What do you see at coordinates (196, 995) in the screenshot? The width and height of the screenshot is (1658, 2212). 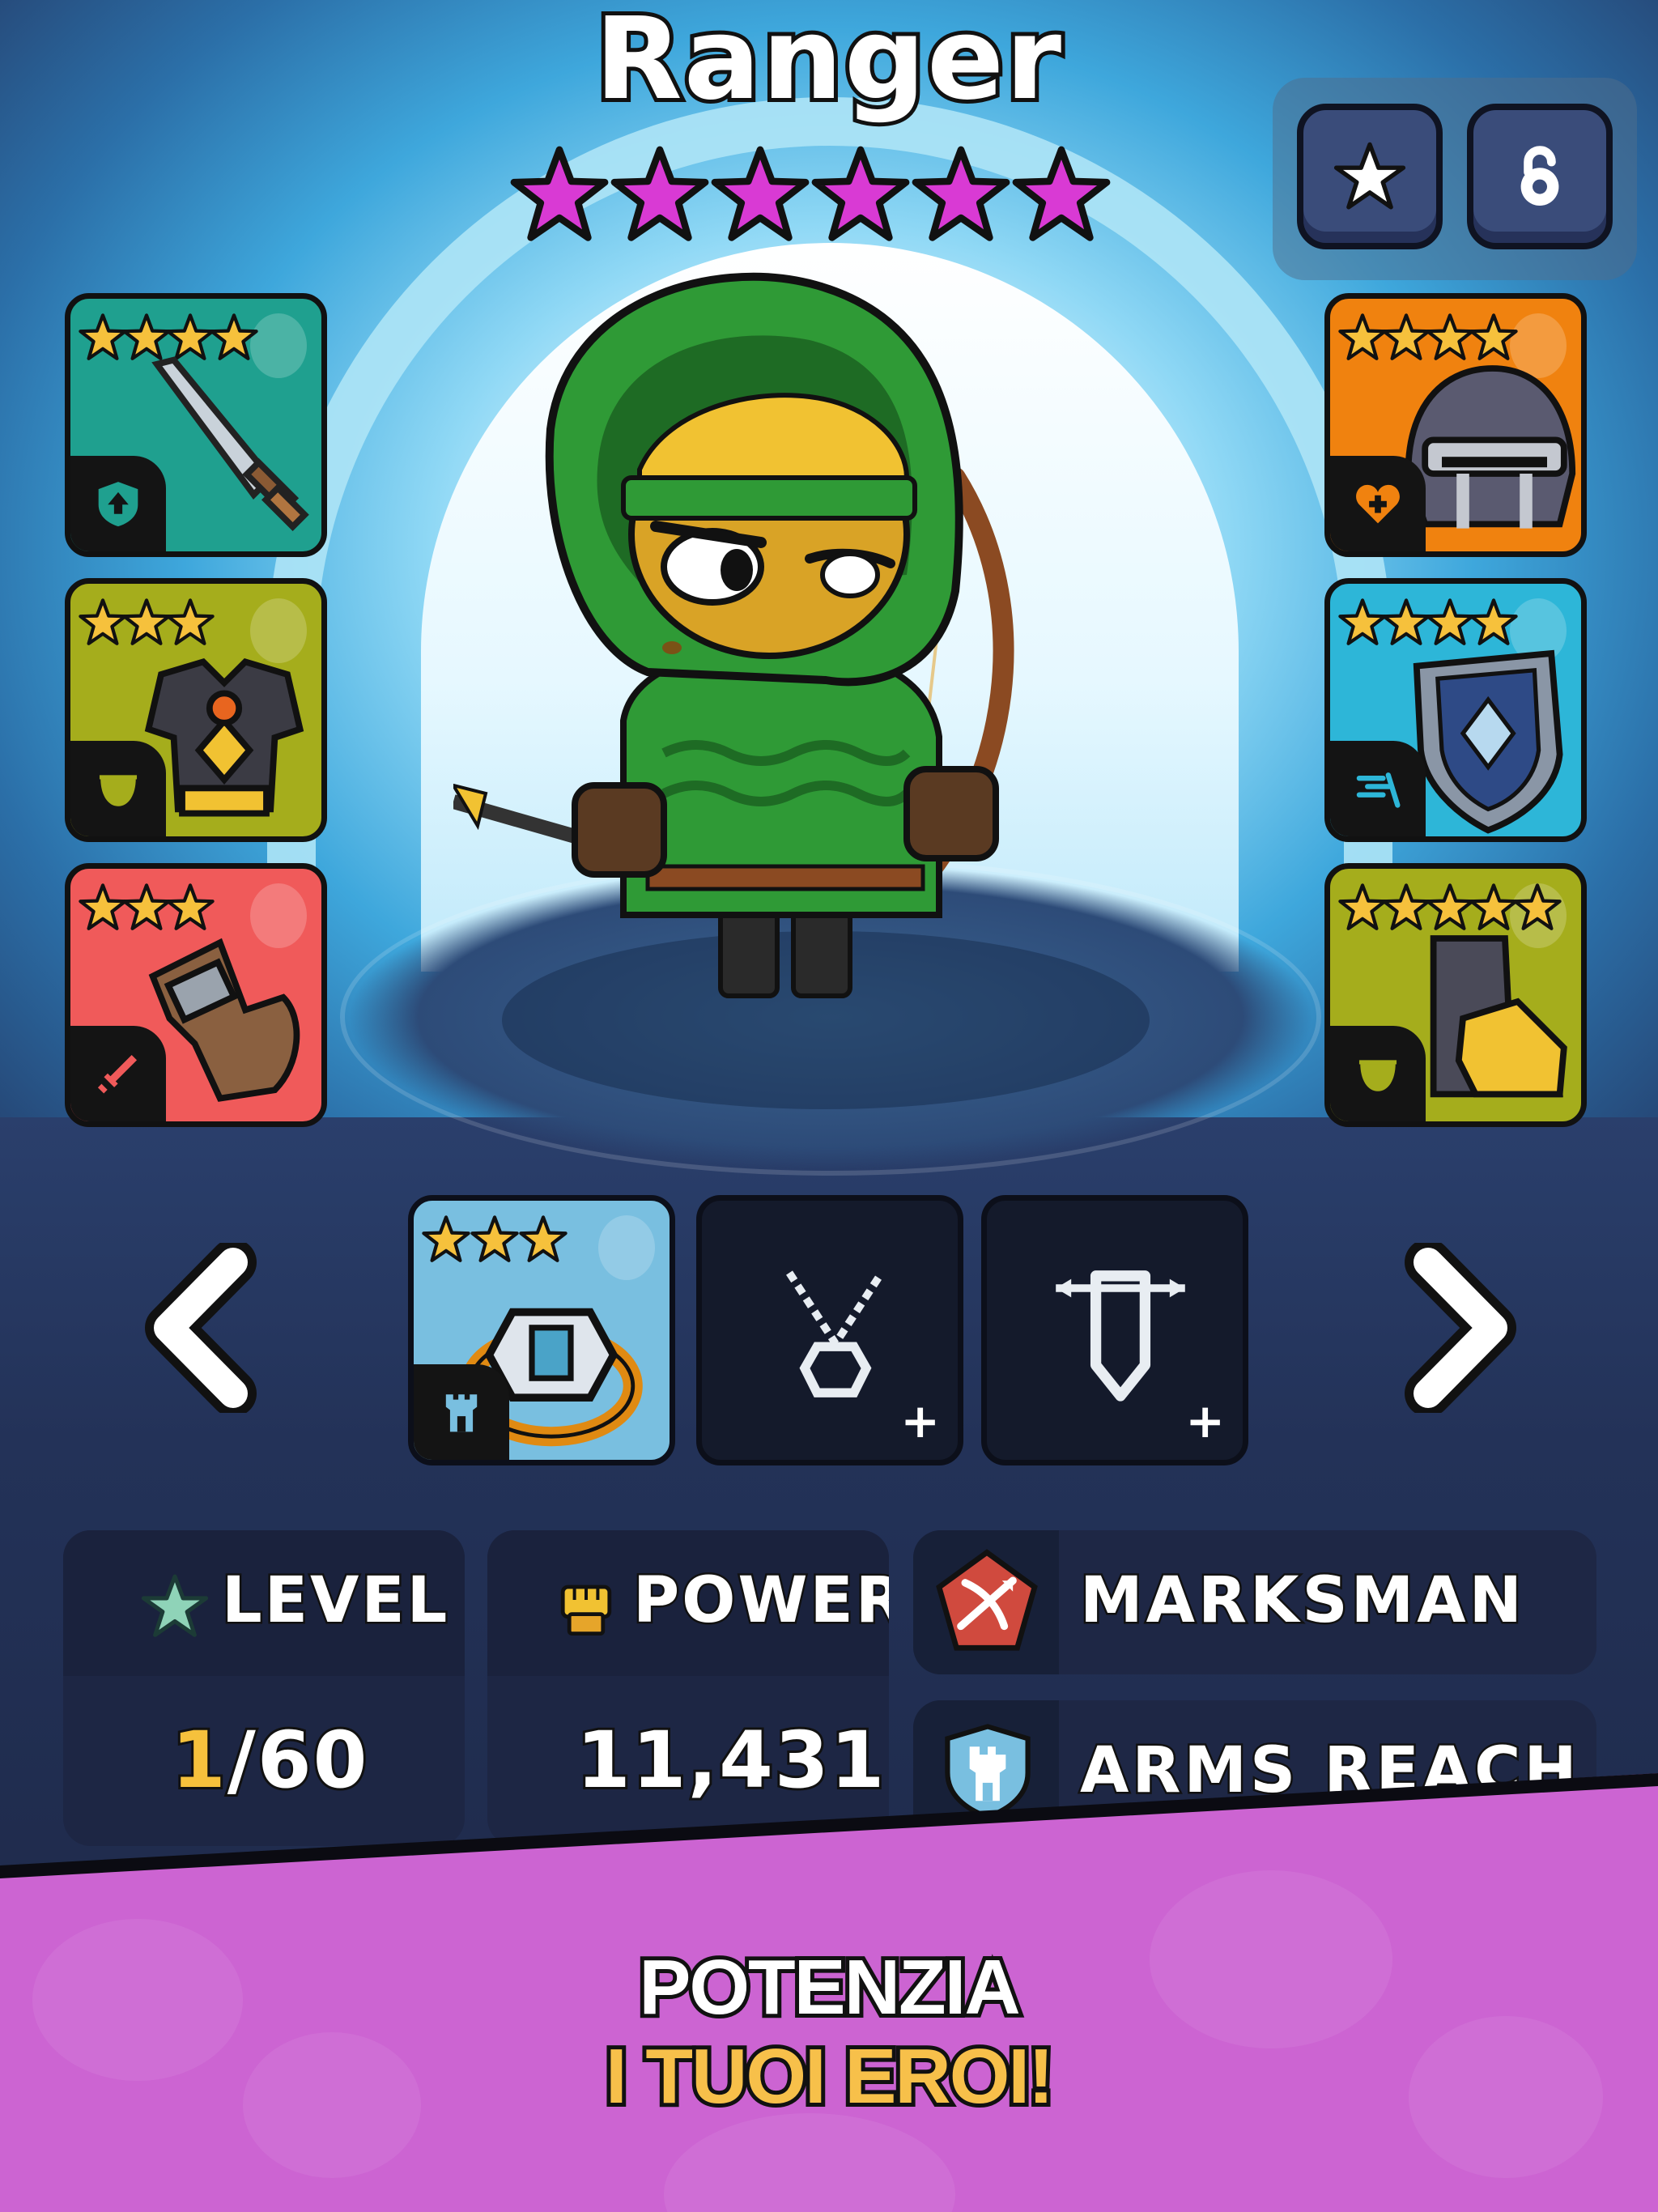 I see `equipment-slot-gloves` at bounding box center [196, 995].